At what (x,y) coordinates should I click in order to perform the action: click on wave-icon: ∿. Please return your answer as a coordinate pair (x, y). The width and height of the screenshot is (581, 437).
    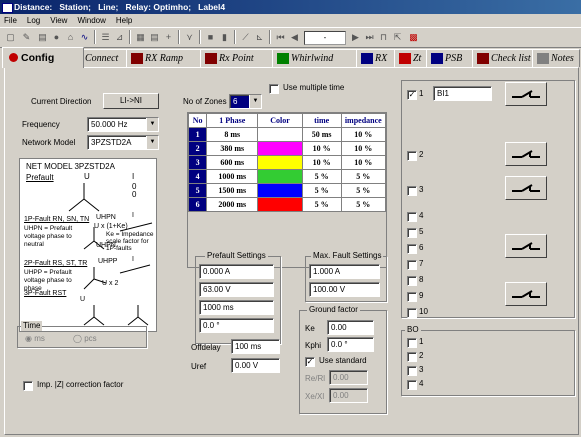
    Looking at the image, I should click on (84, 37).